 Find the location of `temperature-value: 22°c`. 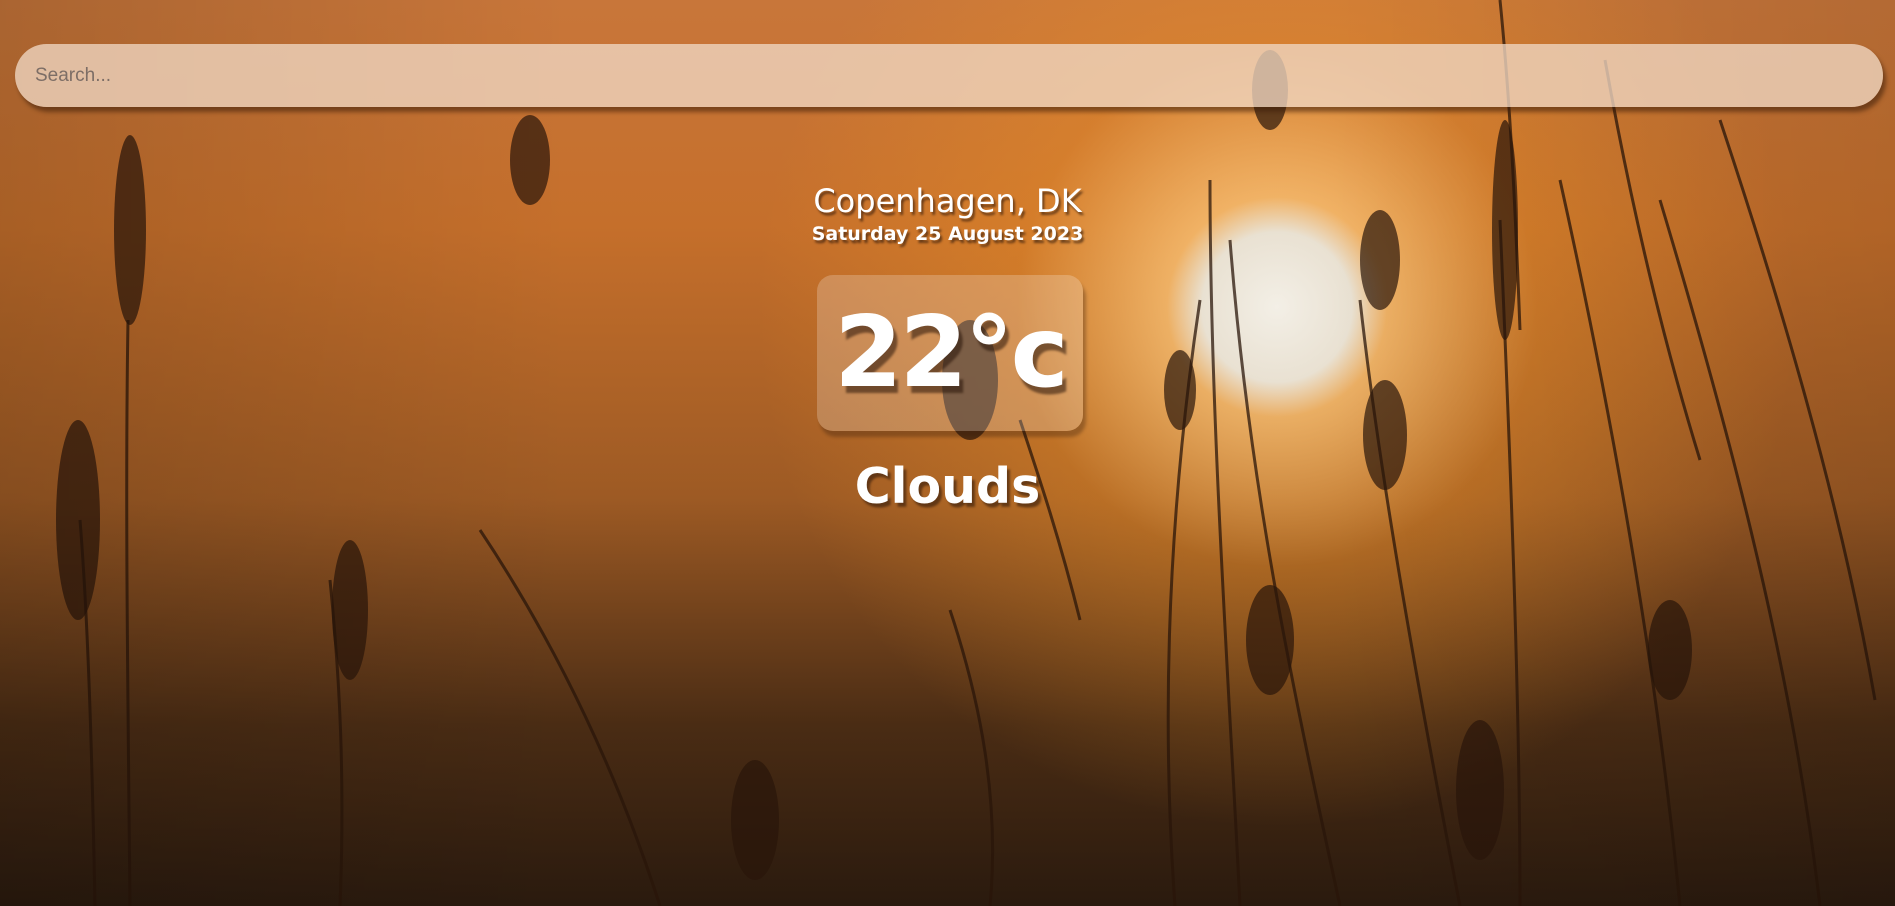

temperature-value: 22°c is located at coordinates (951, 353).